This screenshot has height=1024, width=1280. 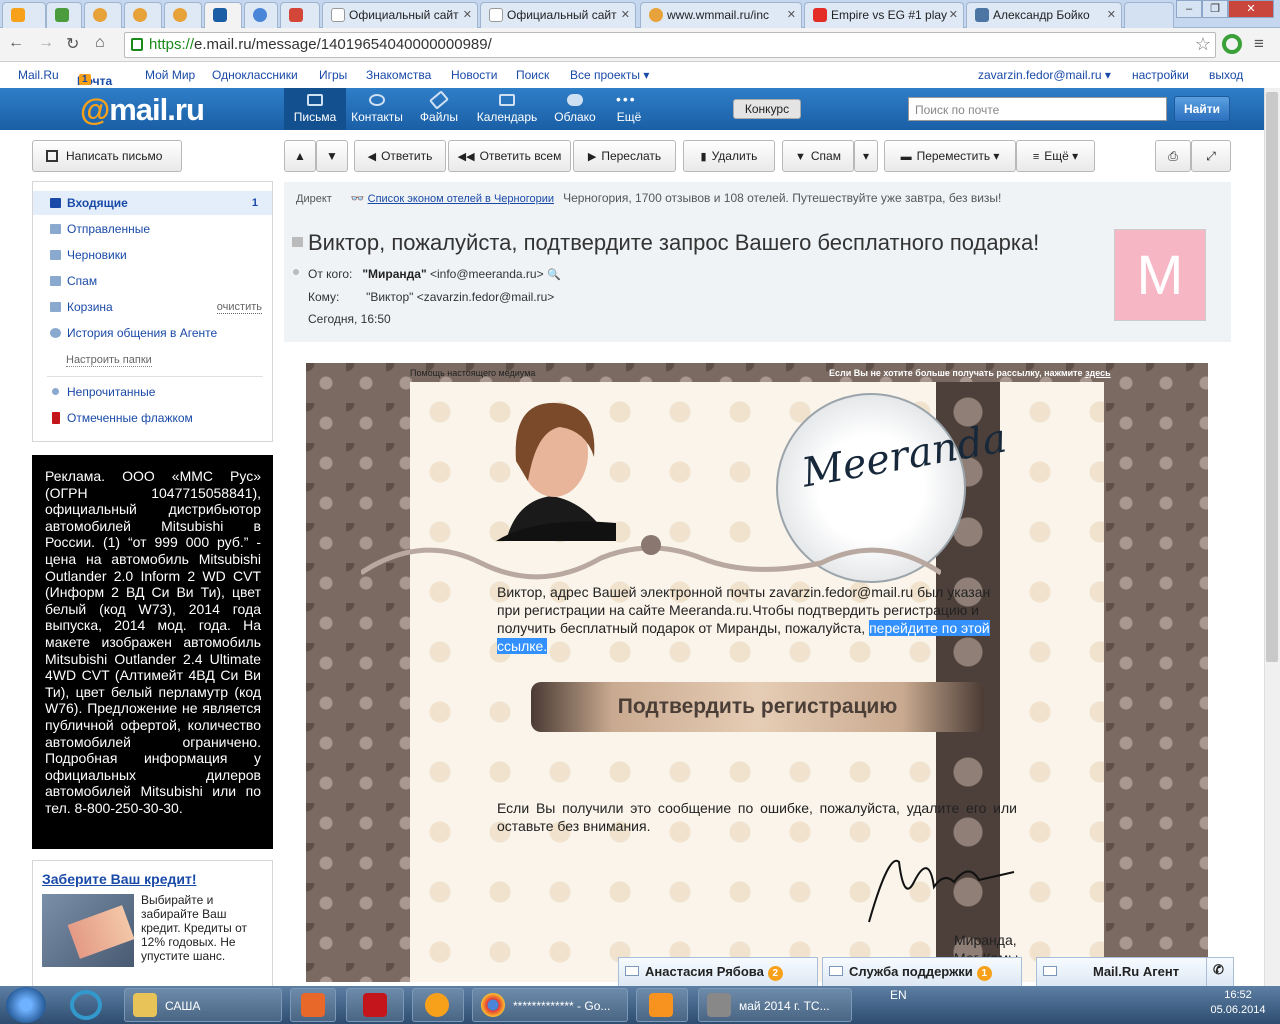 What do you see at coordinates (509, 156) in the screenshot?
I see `reply-all-button: ◀◀ Ответить всем` at bounding box center [509, 156].